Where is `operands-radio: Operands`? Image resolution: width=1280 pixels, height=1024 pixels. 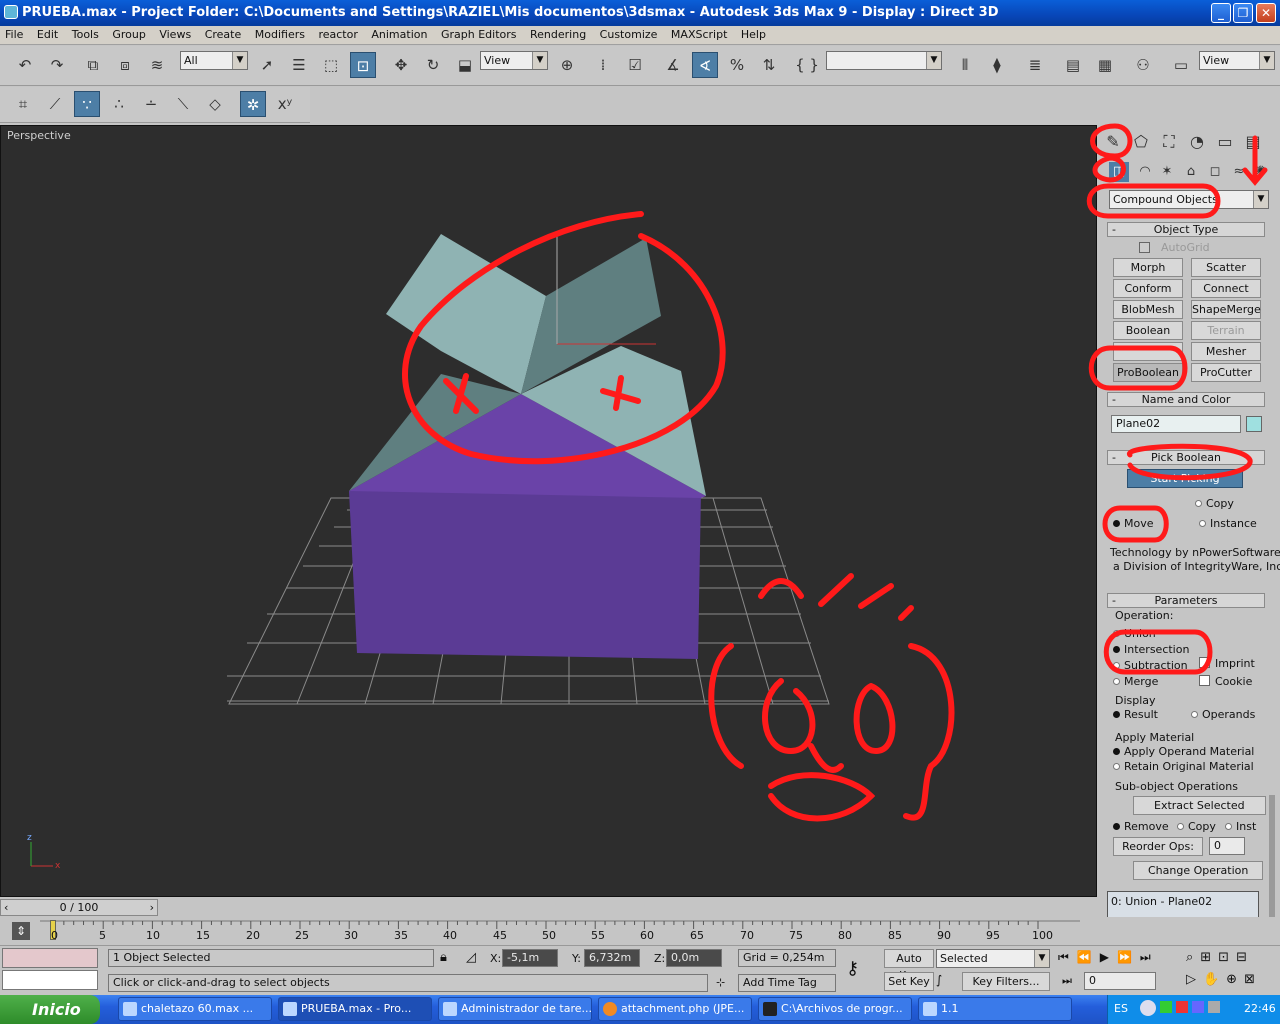 operands-radio: Operands is located at coordinates (1223, 714).